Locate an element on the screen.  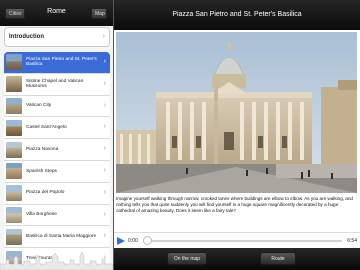
list-item-label: Spanish Steps is located at coordinates (41, 171).